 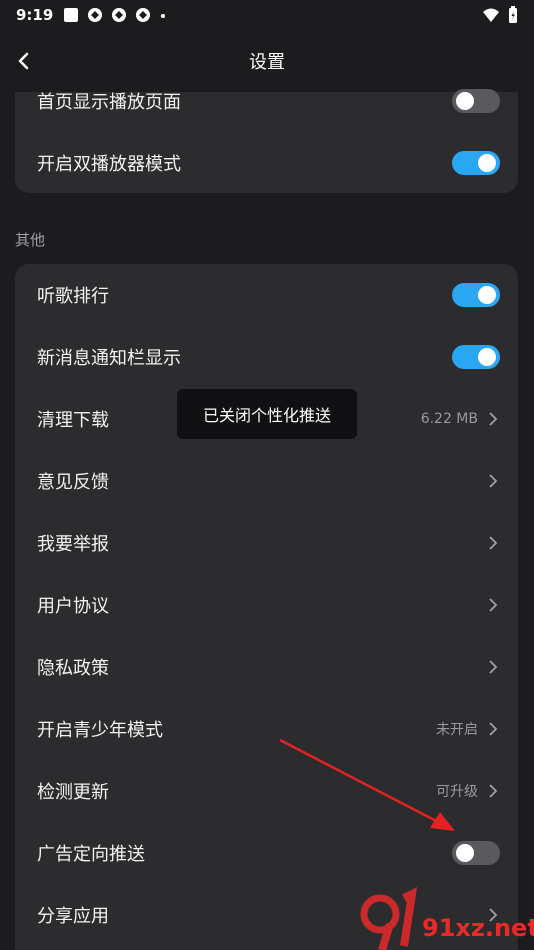 I want to click on setting-value: 6.22 MB, so click(x=449, y=419).